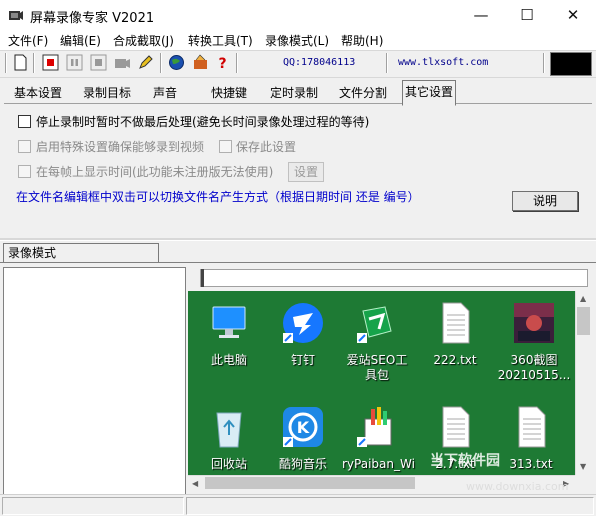 The width and height of the screenshot is (596, 516). I want to click on stop-icon, so click(98, 62).